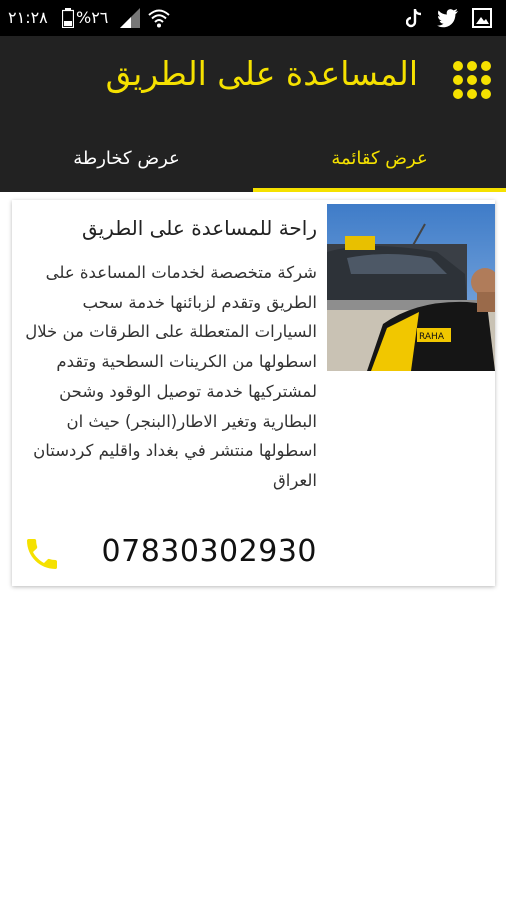  What do you see at coordinates (261, 73) in the screenshot?
I see `app-title: المساعدة على الطريق` at bounding box center [261, 73].